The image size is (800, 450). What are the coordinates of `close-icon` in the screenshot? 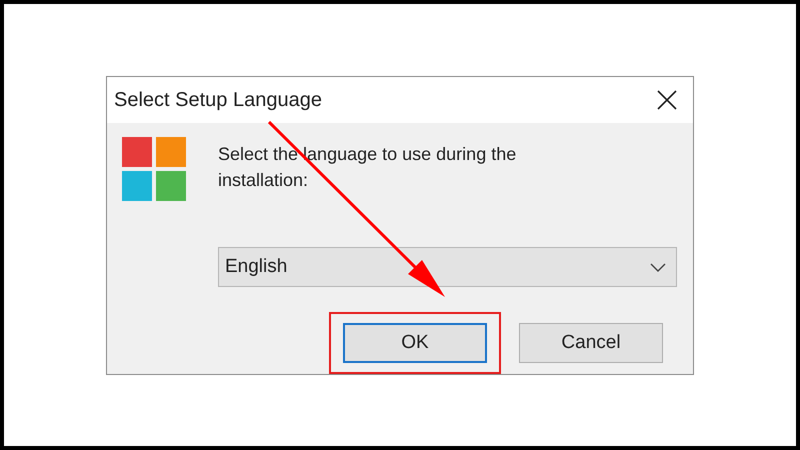 It's located at (667, 100).